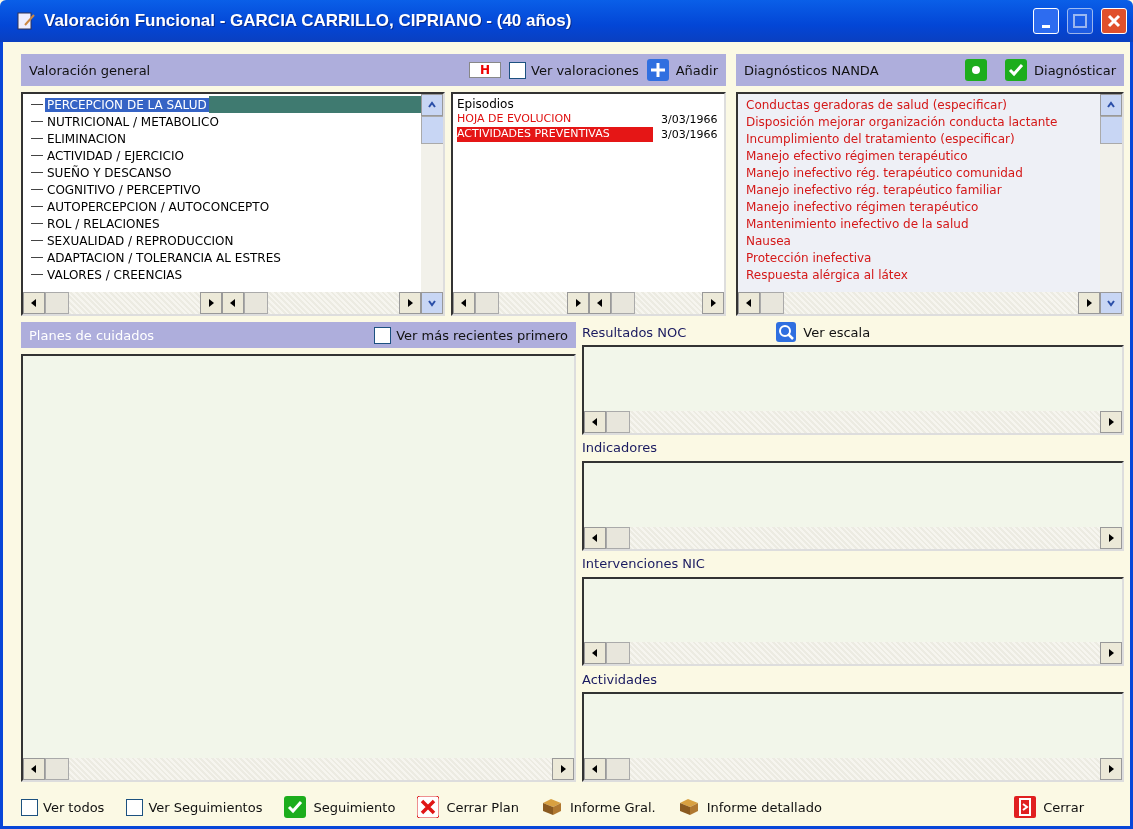 The width and height of the screenshot is (1133, 829). What do you see at coordinates (919, 173) in the screenshot?
I see `diagnosis-item: Manejo inefectivo rég. terapéutico comunidad` at bounding box center [919, 173].